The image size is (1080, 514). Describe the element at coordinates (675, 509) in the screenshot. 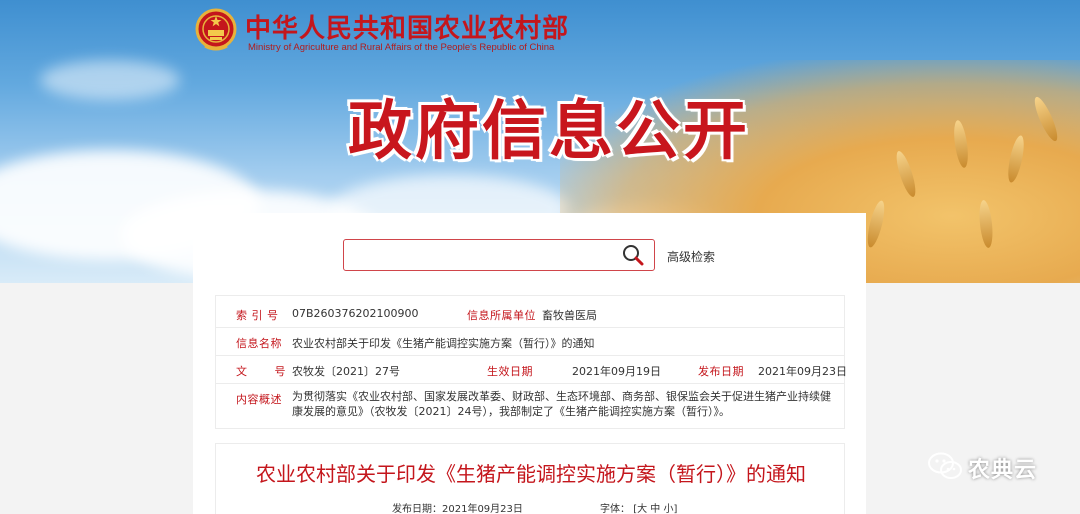

I see `font-size-bracket-close: ]` at that location.